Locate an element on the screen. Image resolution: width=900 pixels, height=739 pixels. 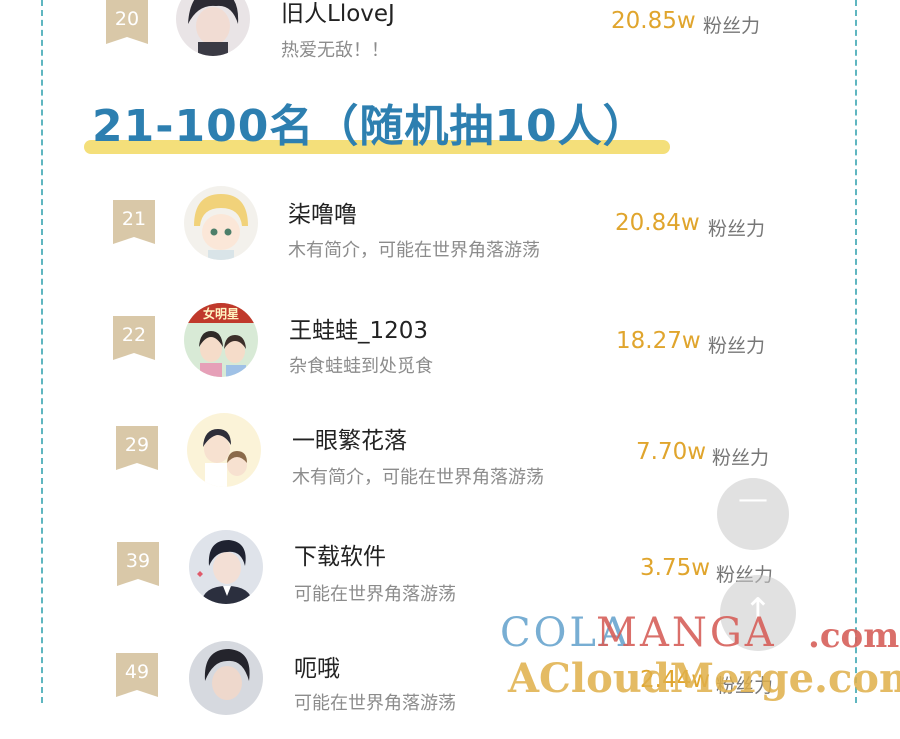
ranking-row-21: 21 柒噜噜 木有简介，可能在世界角落游荡 20.84w 粉丝力 is located at coordinates (450, 232).